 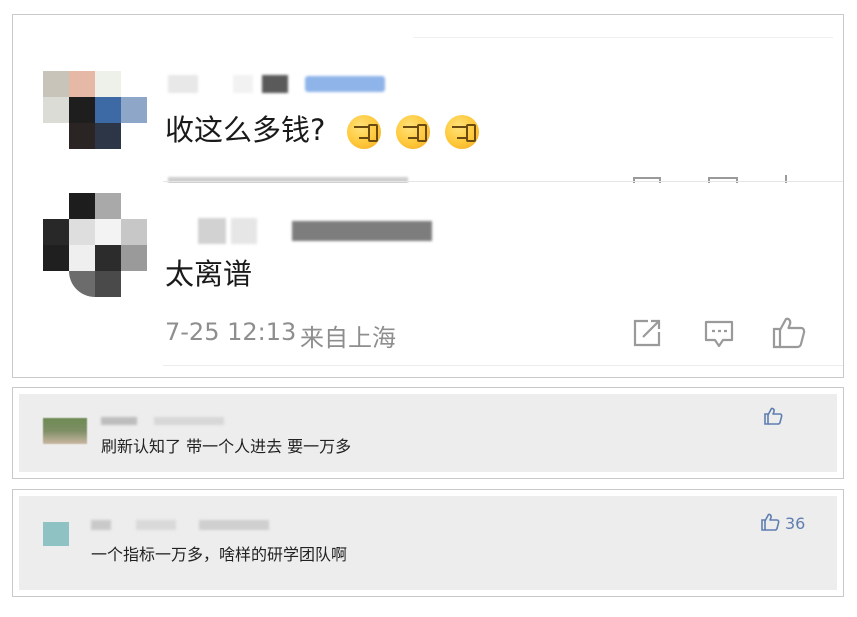 I want to click on reply-text: 刷新认知了 带一个人进去 要一万多, so click(x=226, y=446).